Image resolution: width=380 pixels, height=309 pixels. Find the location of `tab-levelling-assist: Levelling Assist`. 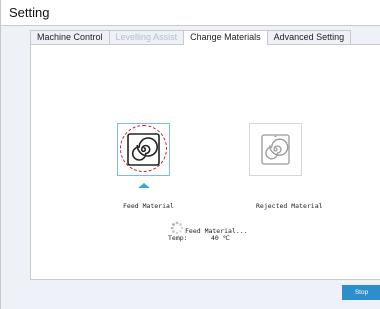

tab-levelling-assist: Levelling Assist is located at coordinates (146, 37).